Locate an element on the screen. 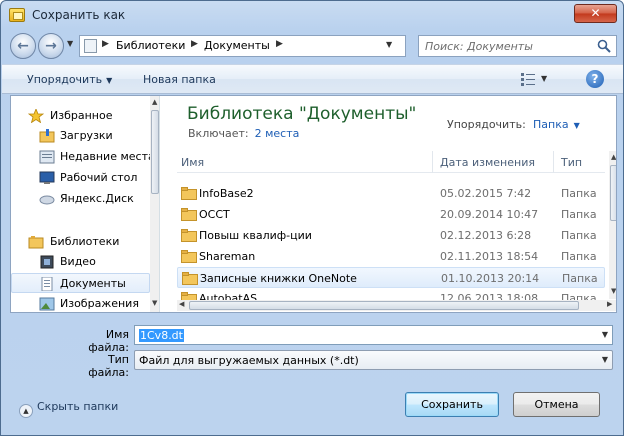 Image resolution: width=624 pixels, height=436 pixels. nav-item-downloads: Загрузки is located at coordinates (80, 136).